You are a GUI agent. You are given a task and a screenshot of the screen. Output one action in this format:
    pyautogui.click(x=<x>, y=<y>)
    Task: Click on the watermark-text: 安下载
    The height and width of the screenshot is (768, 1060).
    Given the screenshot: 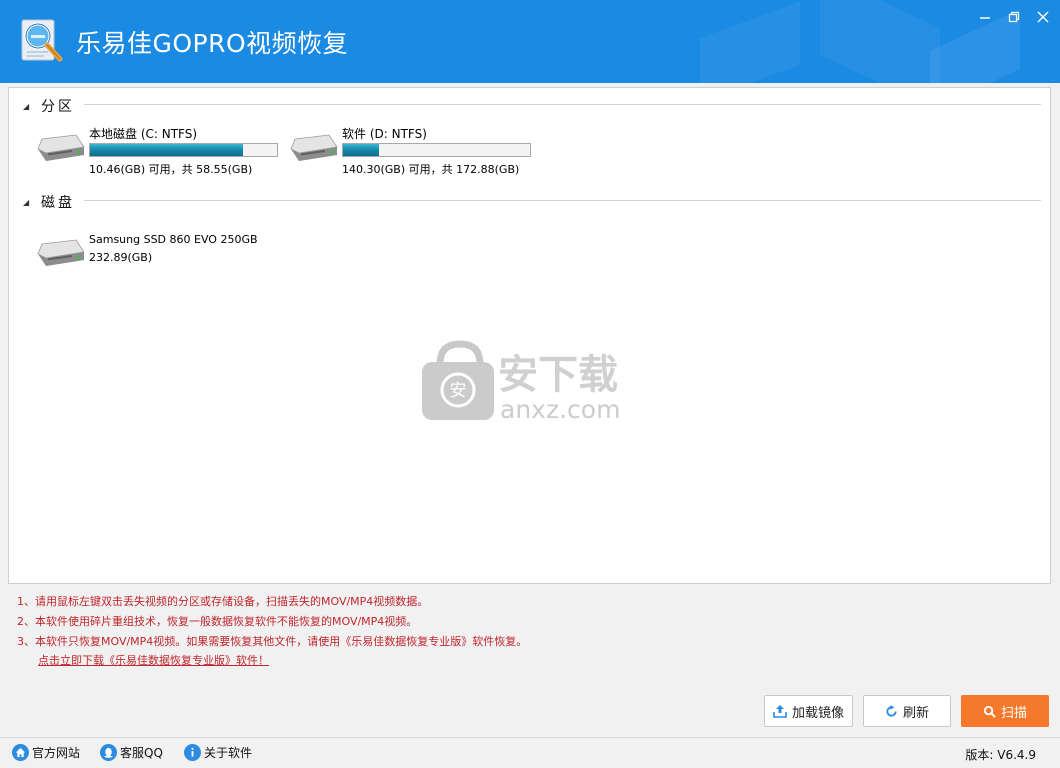 What is the action you would take?
    pyautogui.click(x=558, y=375)
    